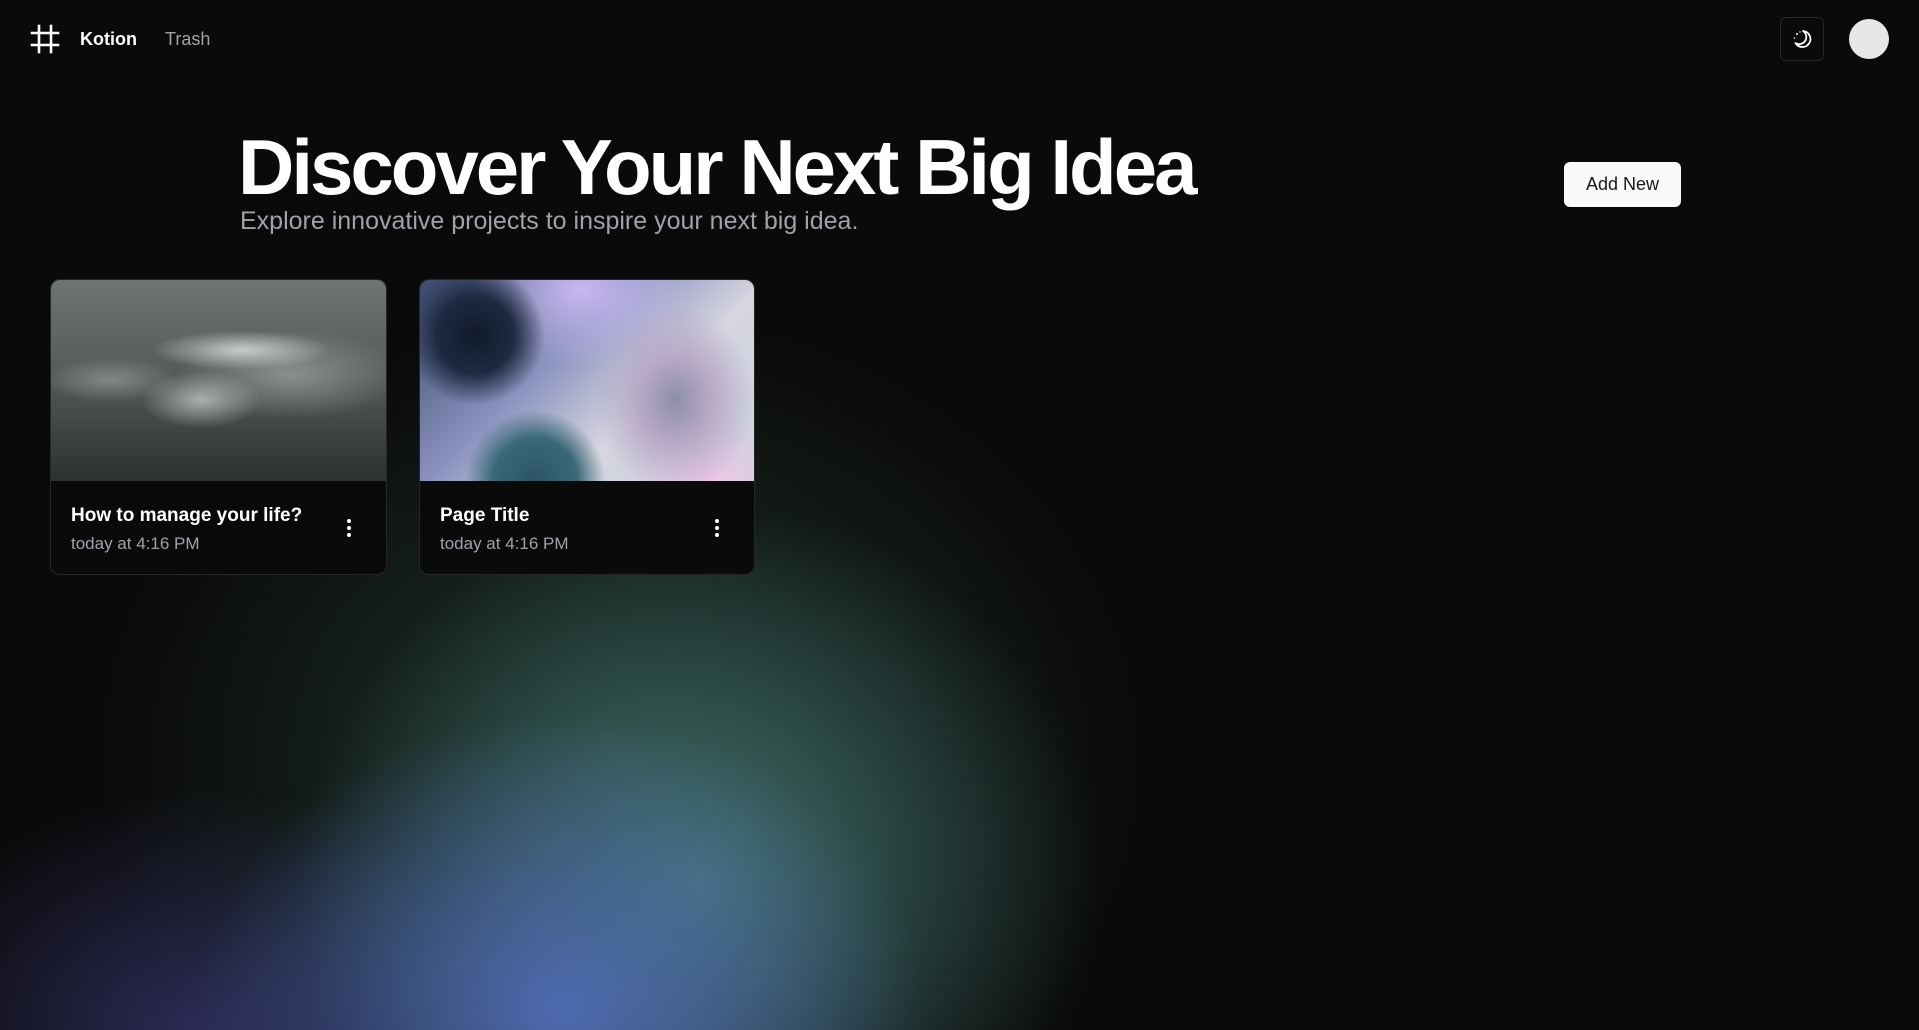 Image resolution: width=1919 pixels, height=1030 pixels. Describe the element at coordinates (108, 39) in the screenshot. I see `brand-name: Kotion` at that location.